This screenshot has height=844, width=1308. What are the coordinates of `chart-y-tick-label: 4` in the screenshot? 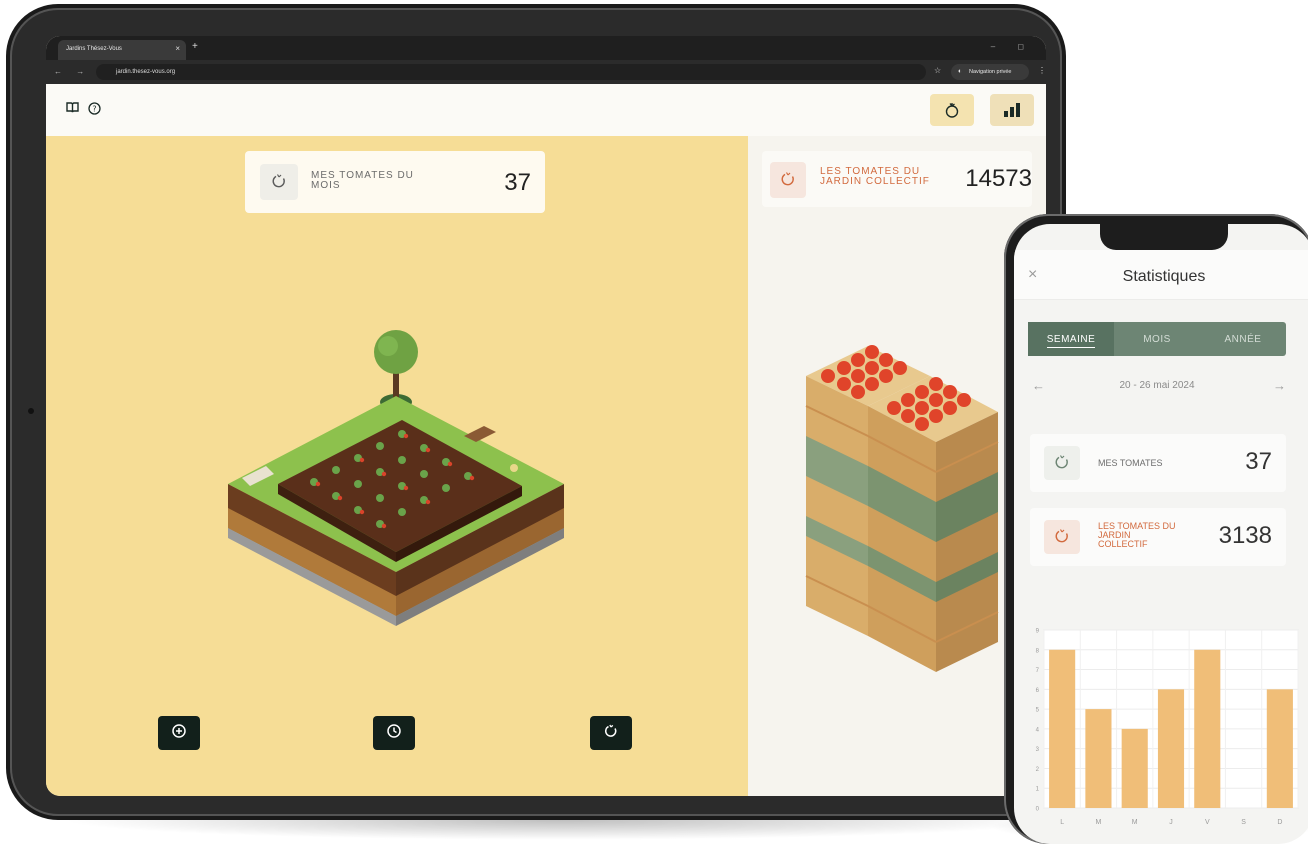 It's located at (1038, 730).